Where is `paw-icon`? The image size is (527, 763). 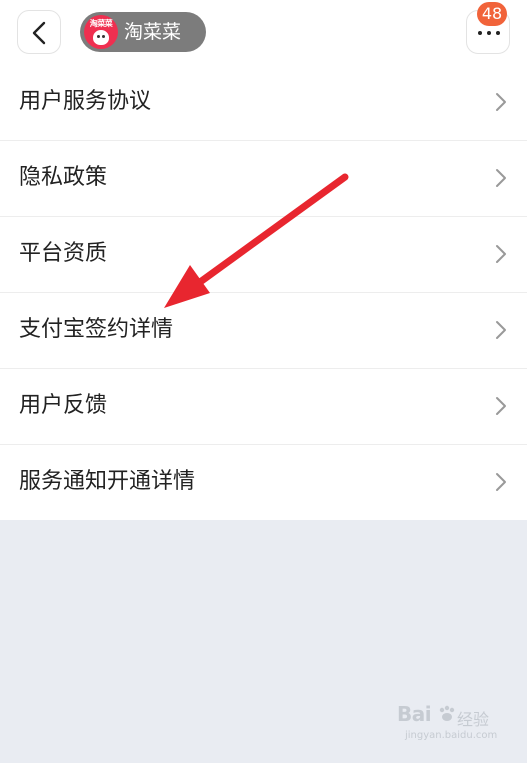 paw-icon is located at coordinates (447, 713).